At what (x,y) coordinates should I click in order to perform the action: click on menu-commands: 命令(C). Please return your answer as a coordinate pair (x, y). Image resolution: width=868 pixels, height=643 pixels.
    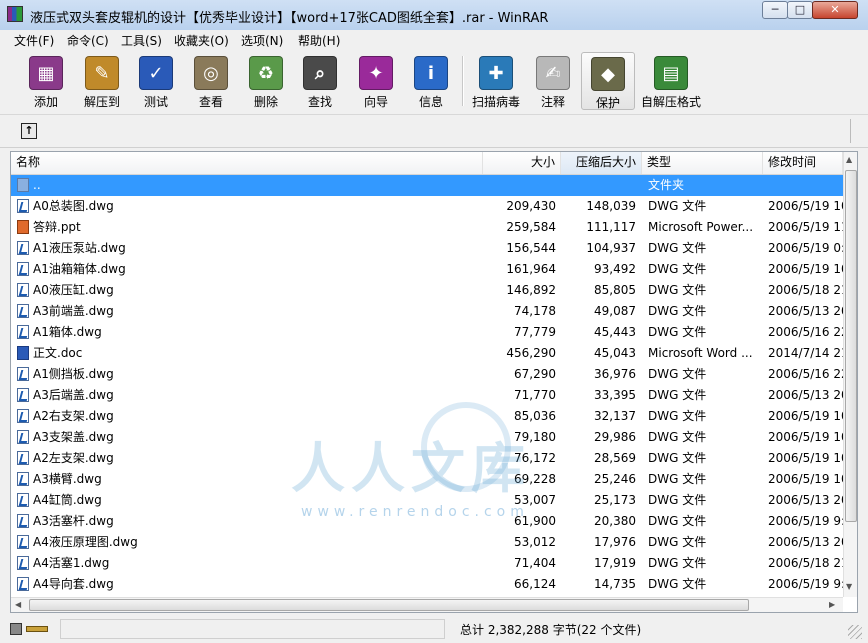
    Looking at the image, I should click on (88, 40).